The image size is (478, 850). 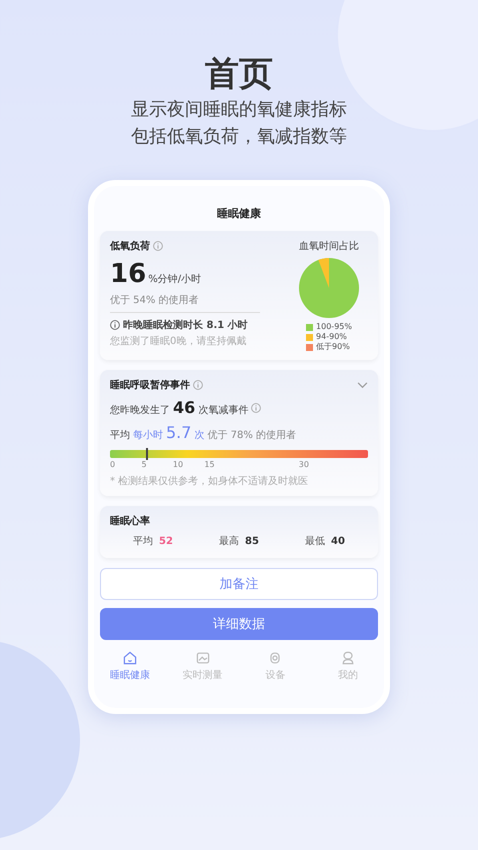 What do you see at coordinates (184, 407) in the screenshot?
I see `events-count: 46` at bounding box center [184, 407].